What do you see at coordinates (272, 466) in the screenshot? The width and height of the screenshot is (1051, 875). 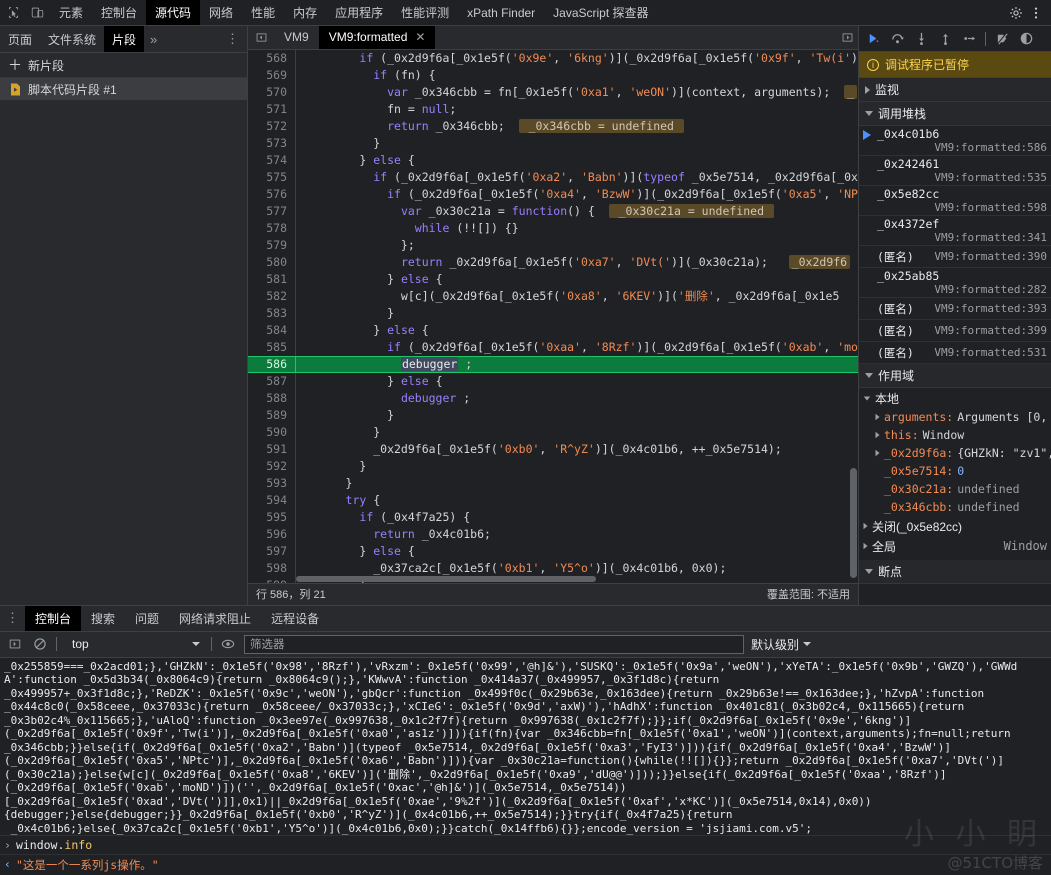 I see `line-number: 592` at bounding box center [272, 466].